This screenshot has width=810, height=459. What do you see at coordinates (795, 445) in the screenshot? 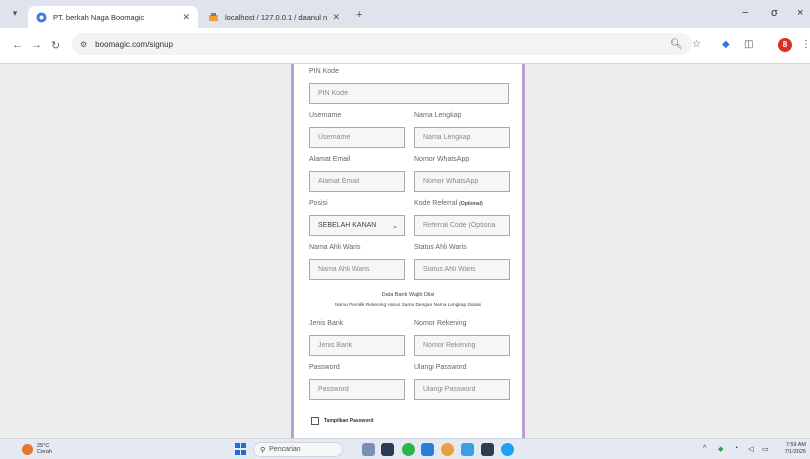
I see `clock-time: 7:59 AM` at bounding box center [795, 445].